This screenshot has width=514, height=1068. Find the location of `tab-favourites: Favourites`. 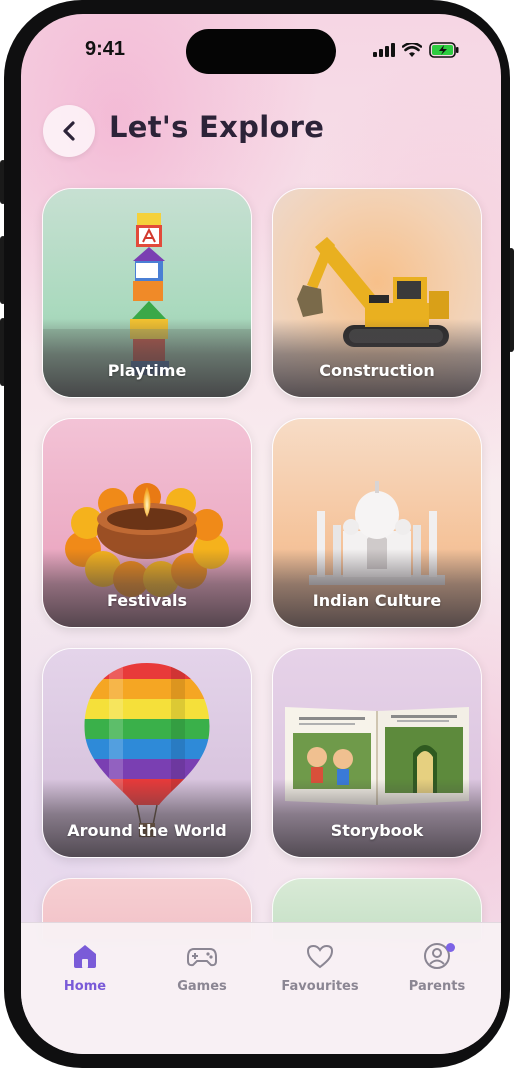

tab-favourites: Favourites is located at coordinates (320, 967).